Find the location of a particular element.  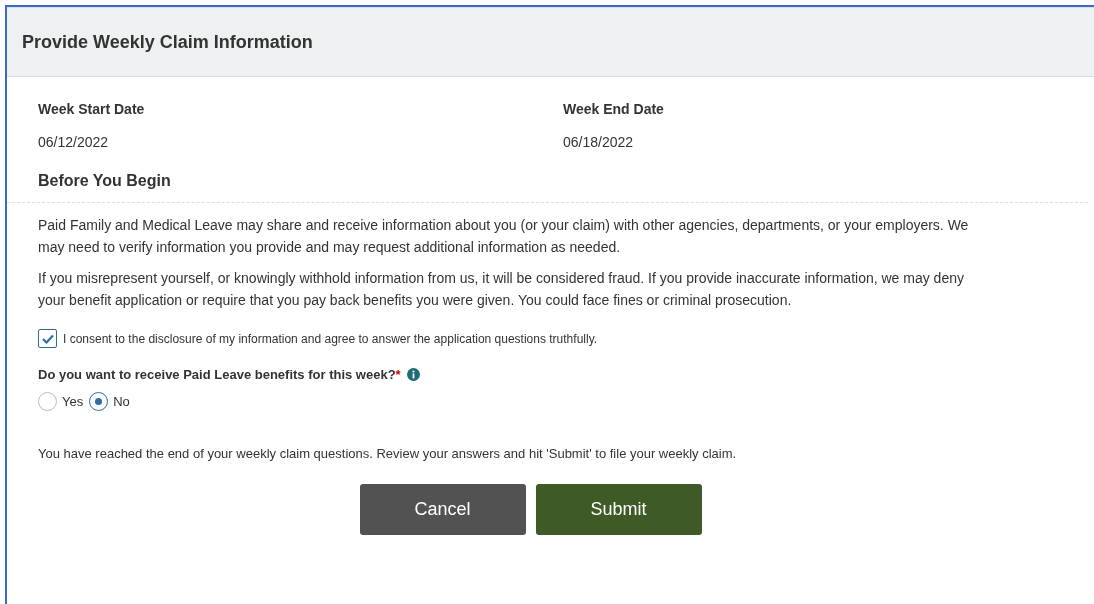

end-note: You have reached the end of your weekly claim questions. Review your answers and hit 'Submit' to file your weekly claim. is located at coordinates (388, 454).